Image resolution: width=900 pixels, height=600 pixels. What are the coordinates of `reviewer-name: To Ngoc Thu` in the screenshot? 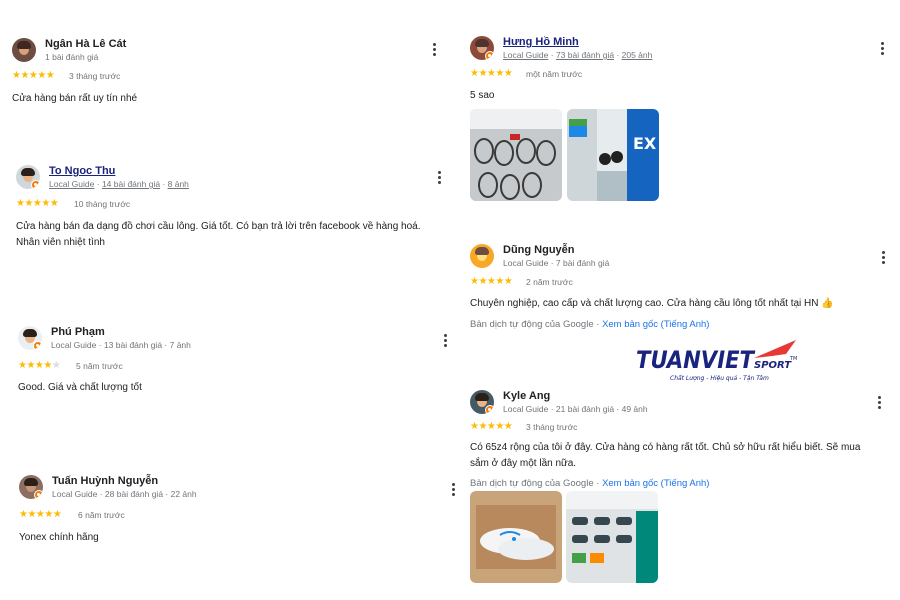 It's located at (82, 171).